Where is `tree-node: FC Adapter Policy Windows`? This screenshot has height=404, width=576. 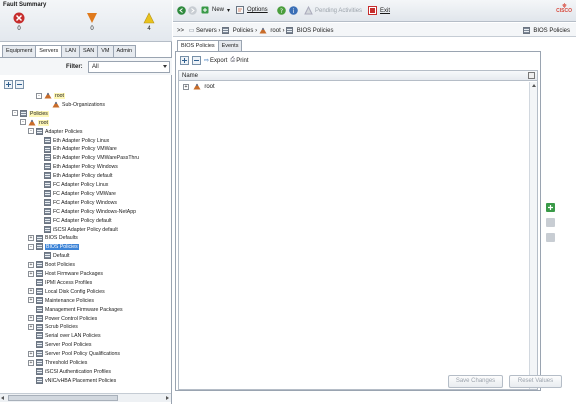 tree-node: FC Adapter Policy Windows is located at coordinates (77, 203).